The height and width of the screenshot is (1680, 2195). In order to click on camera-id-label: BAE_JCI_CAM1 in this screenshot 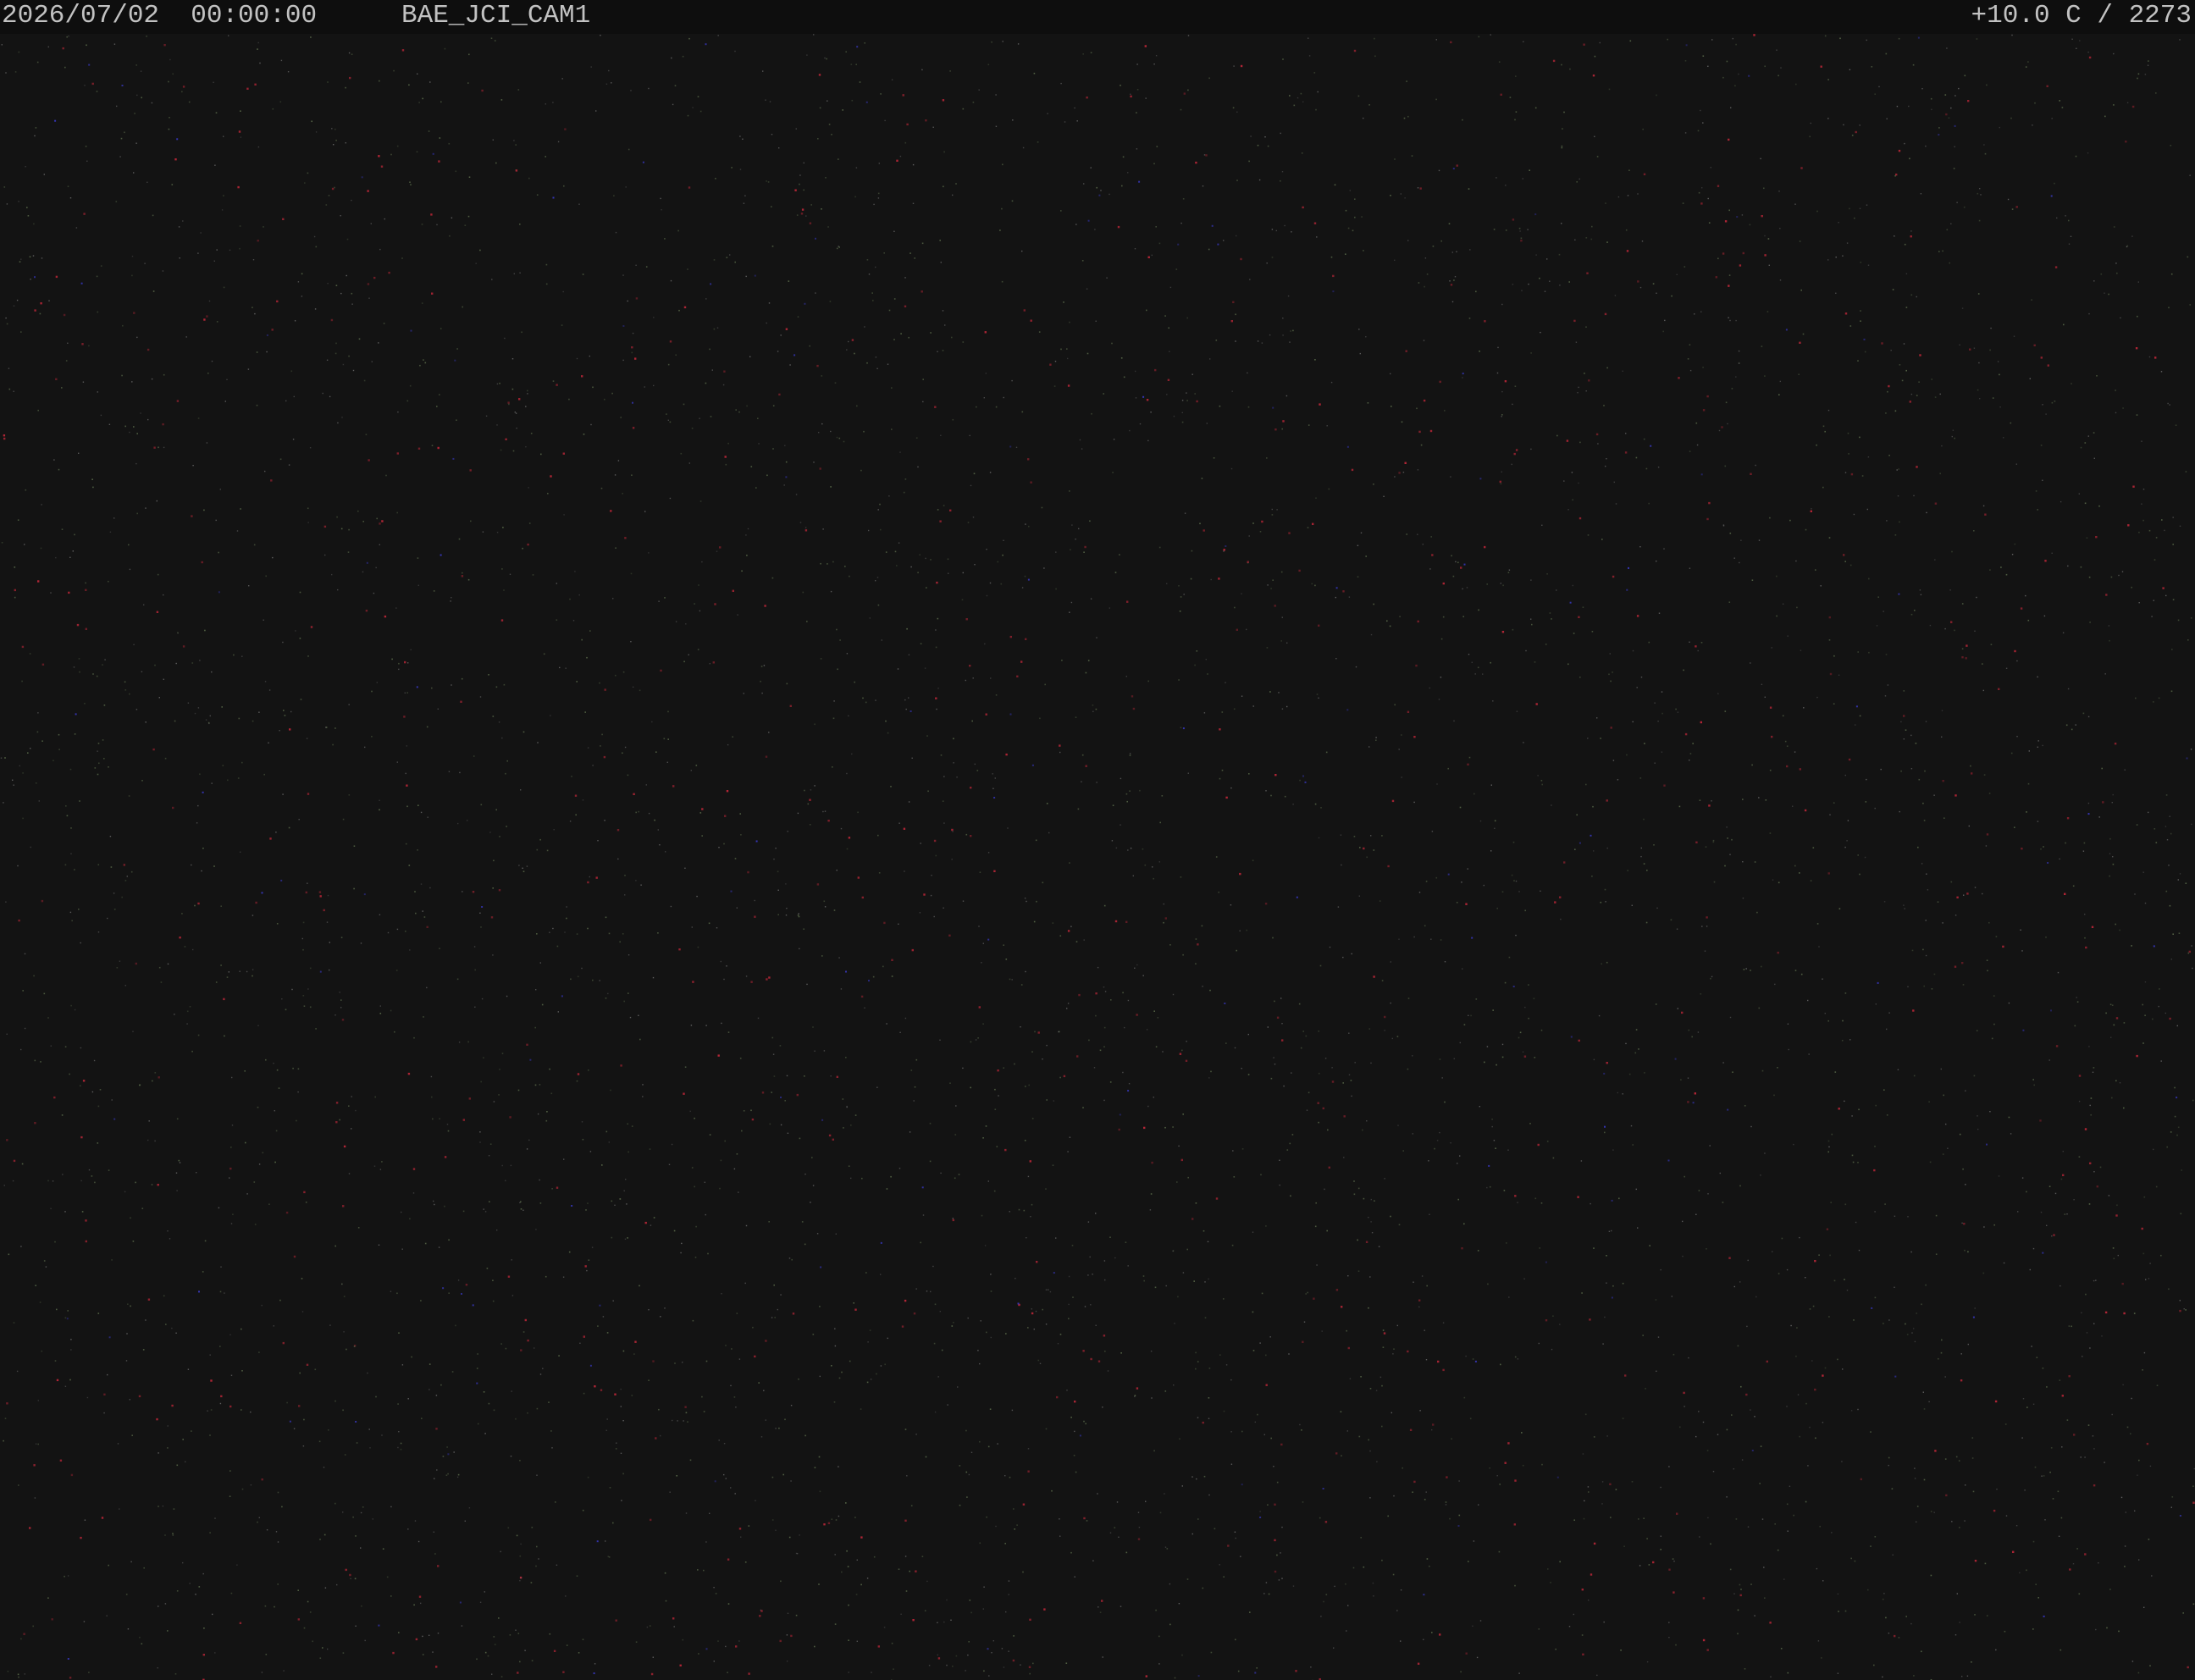, I will do `click(496, 15)`.